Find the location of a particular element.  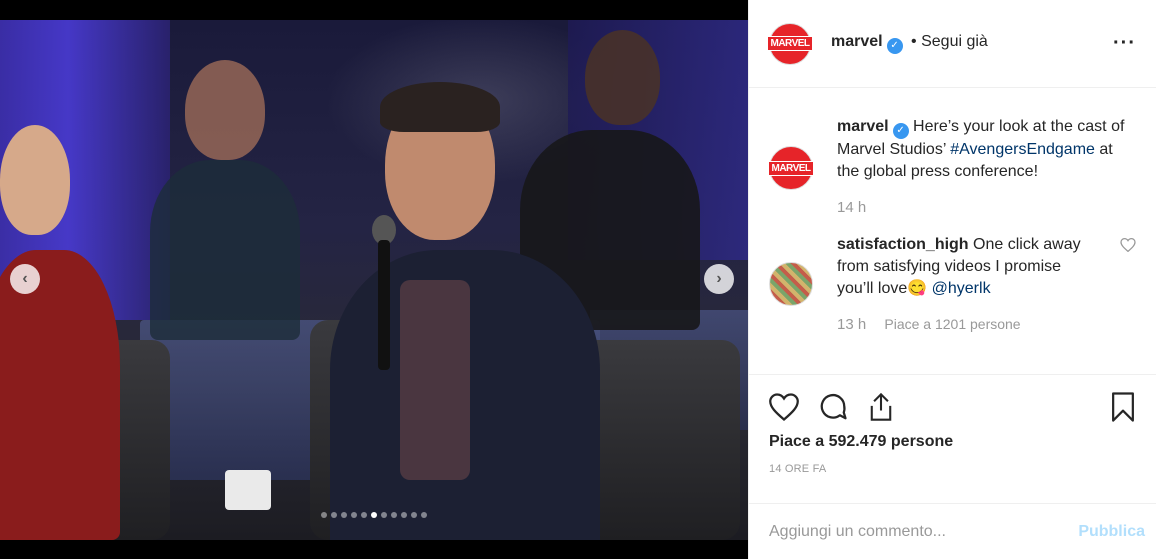

likes-suffix: persone is located at coordinates (922, 441).